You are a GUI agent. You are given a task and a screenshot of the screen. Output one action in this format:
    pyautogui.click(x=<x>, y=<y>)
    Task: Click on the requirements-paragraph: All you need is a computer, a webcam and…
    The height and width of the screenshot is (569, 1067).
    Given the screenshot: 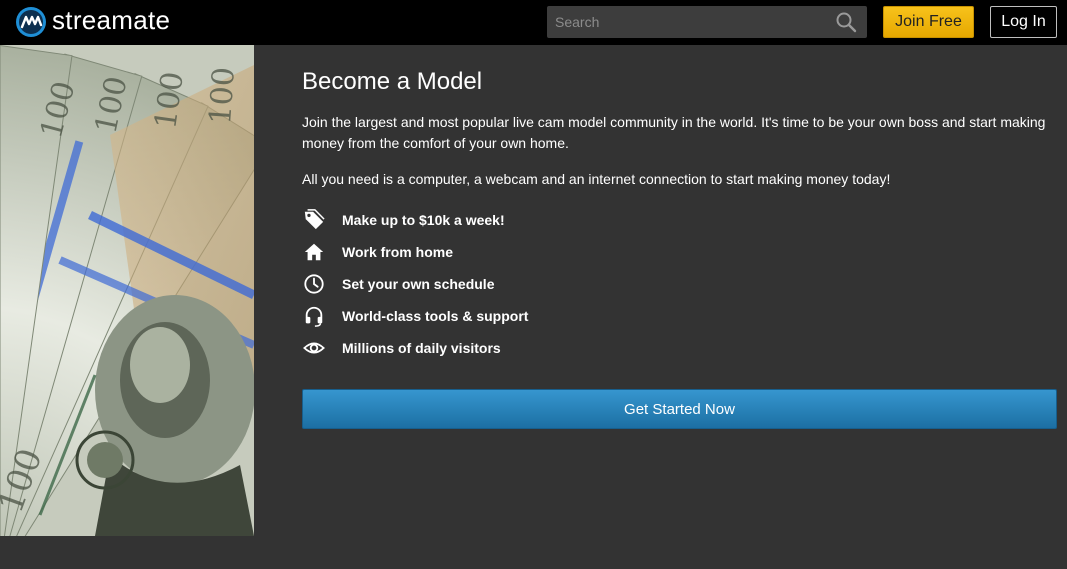 What is the action you would take?
    pyautogui.click(x=596, y=179)
    